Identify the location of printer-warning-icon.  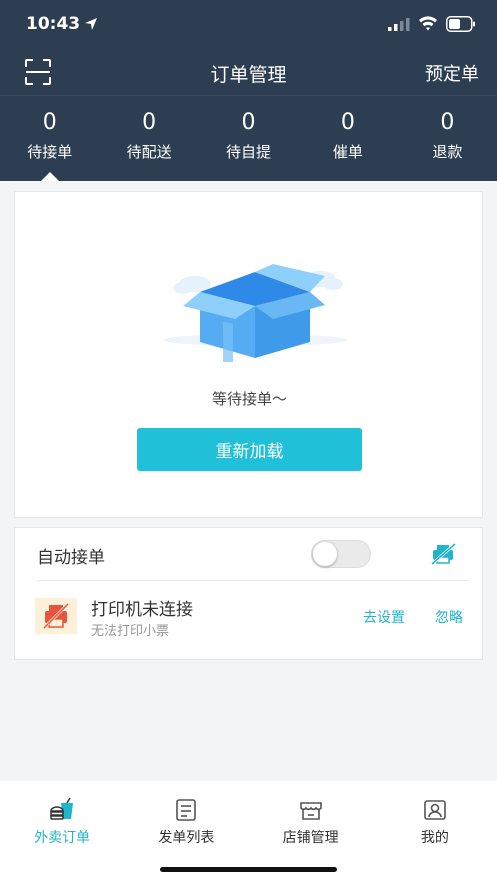
(56, 616).